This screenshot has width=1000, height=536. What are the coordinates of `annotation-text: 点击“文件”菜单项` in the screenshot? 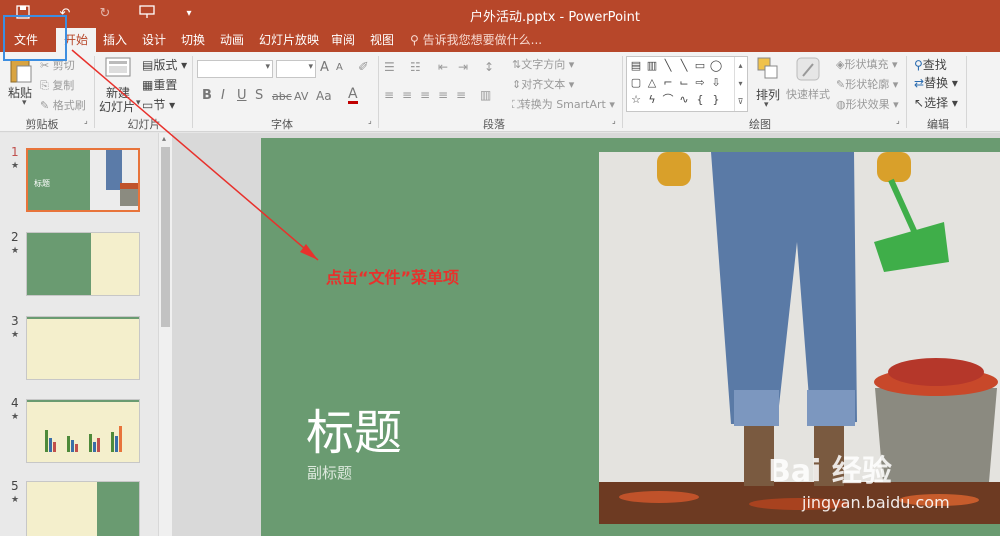 It's located at (393, 277).